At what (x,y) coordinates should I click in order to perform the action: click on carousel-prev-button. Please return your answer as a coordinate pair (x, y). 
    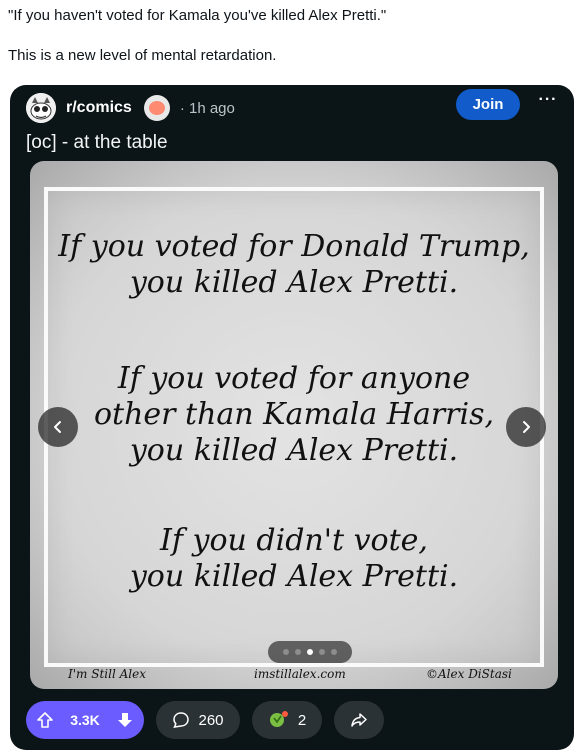
    Looking at the image, I should click on (58, 427).